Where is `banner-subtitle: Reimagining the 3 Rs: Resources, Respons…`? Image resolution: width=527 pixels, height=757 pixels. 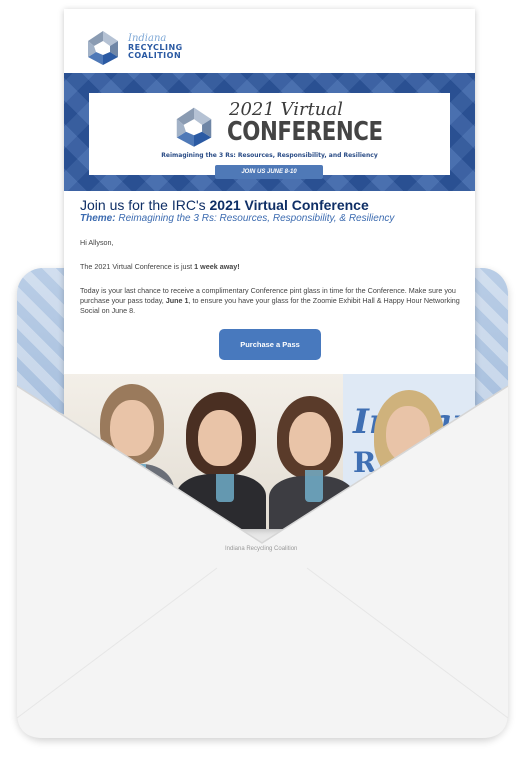 banner-subtitle: Reimagining the 3 Rs: Resources, Respons… is located at coordinates (269, 155).